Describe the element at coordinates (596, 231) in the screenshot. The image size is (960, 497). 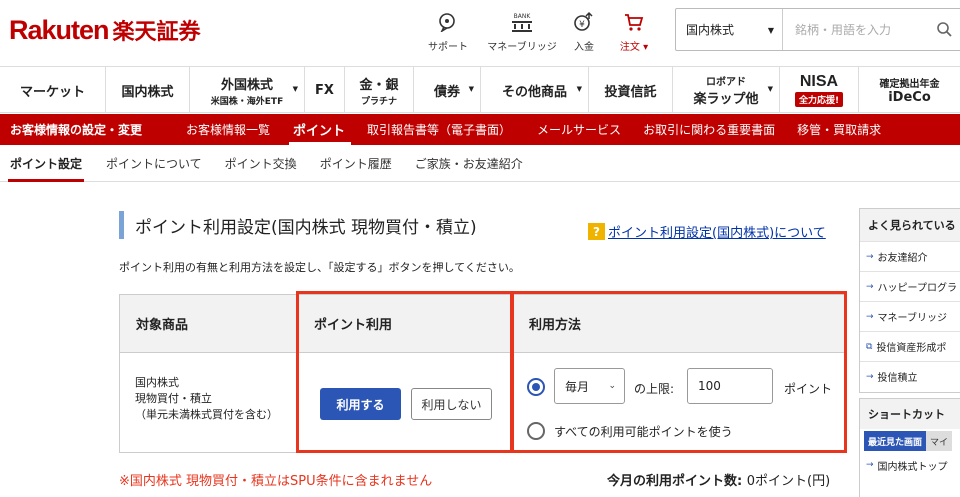
I see `help-question-icon: ?` at that location.